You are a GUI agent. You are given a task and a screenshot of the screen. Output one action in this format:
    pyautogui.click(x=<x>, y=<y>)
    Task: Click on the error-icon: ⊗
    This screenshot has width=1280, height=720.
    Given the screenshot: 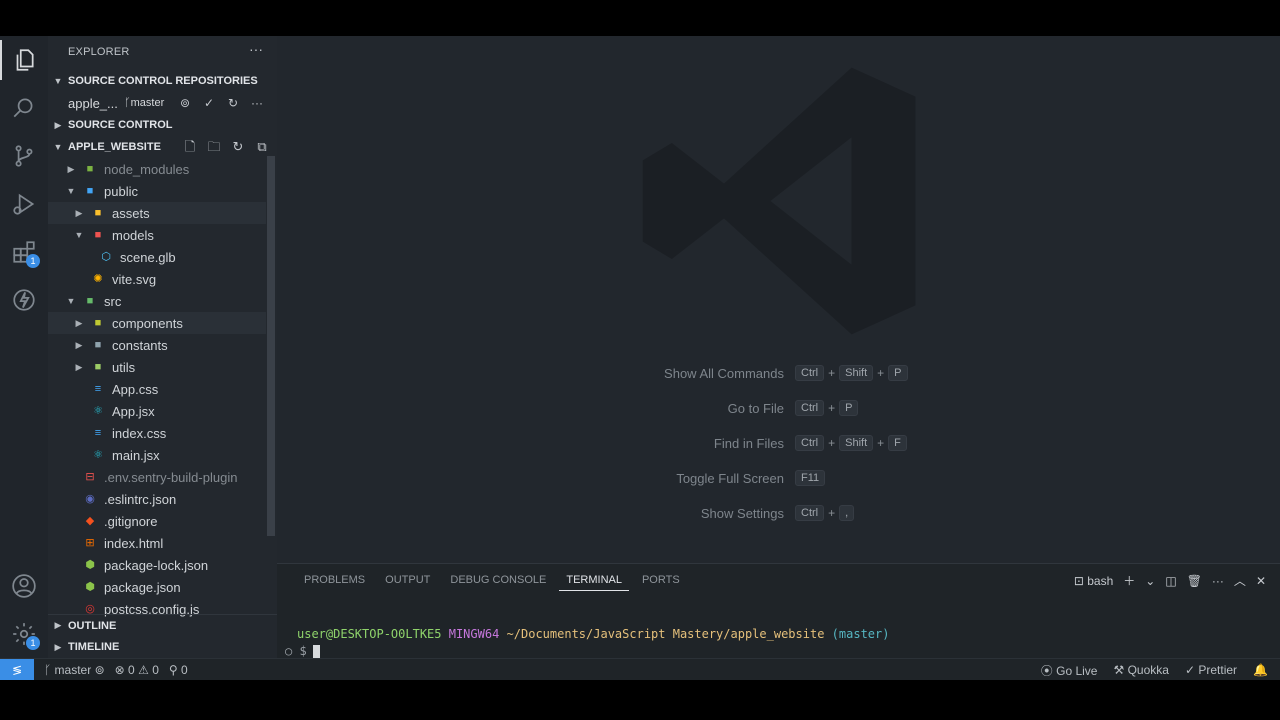 What is the action you would take?
    pyautogui.click(x=119, y=669)
    